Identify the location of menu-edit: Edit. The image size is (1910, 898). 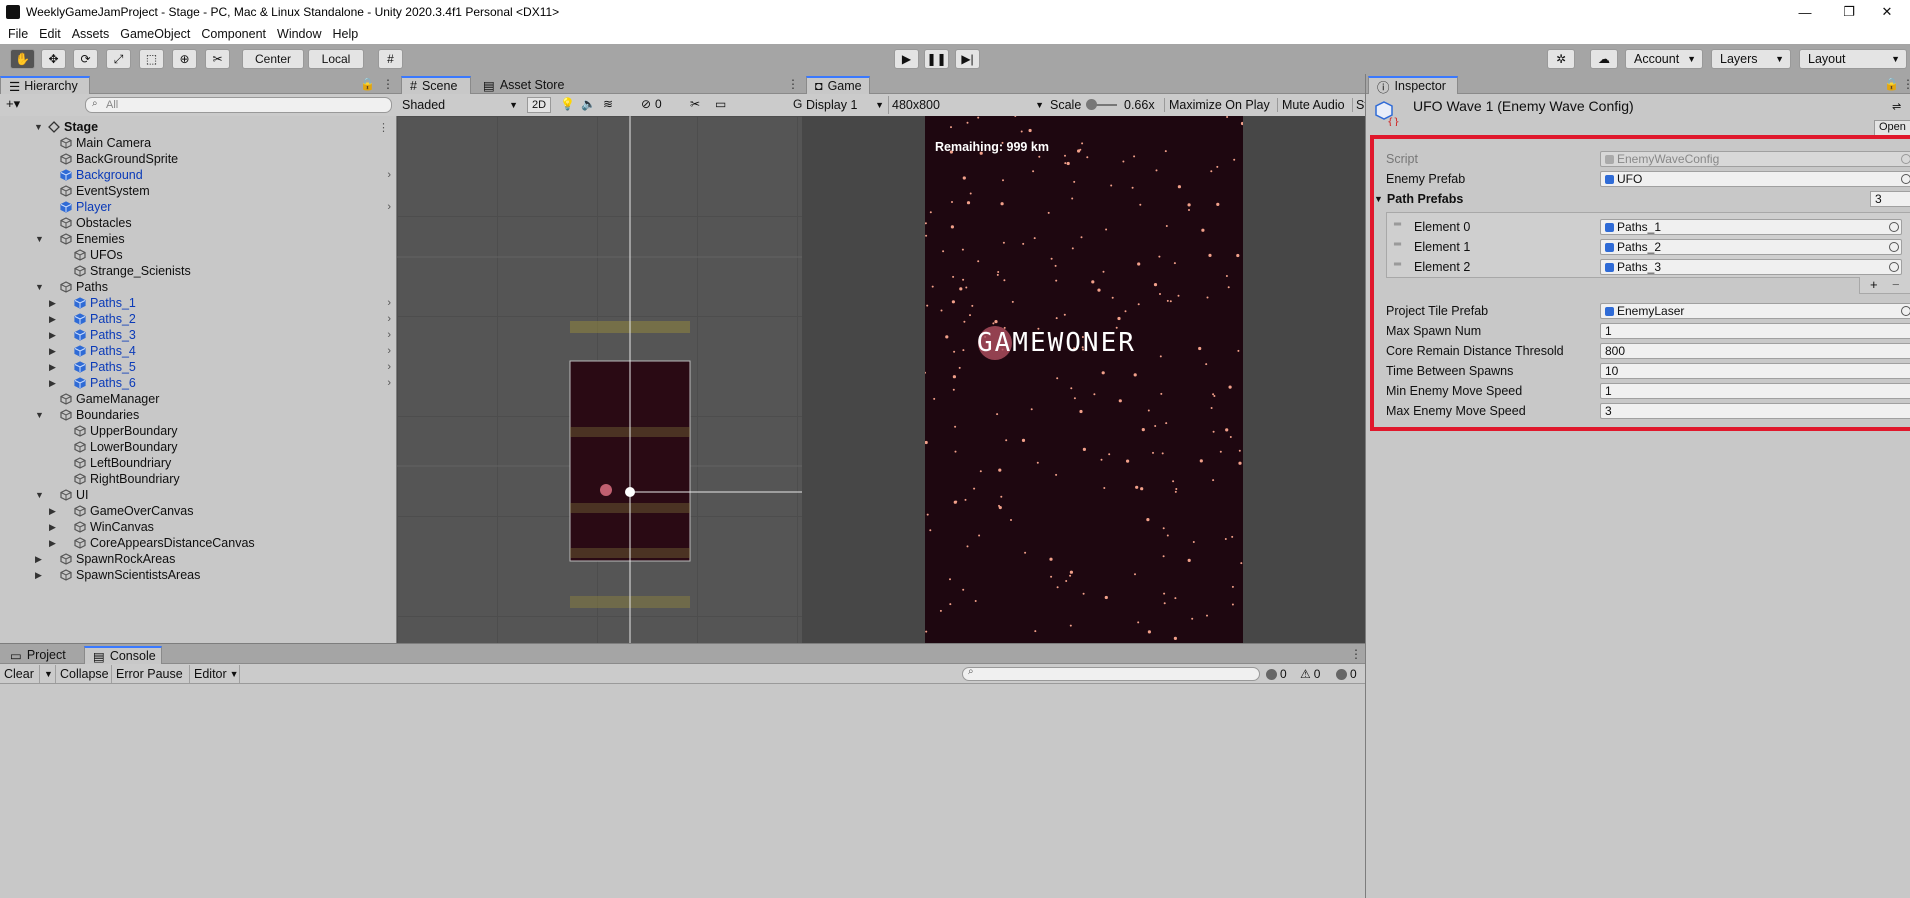
(51, 34).